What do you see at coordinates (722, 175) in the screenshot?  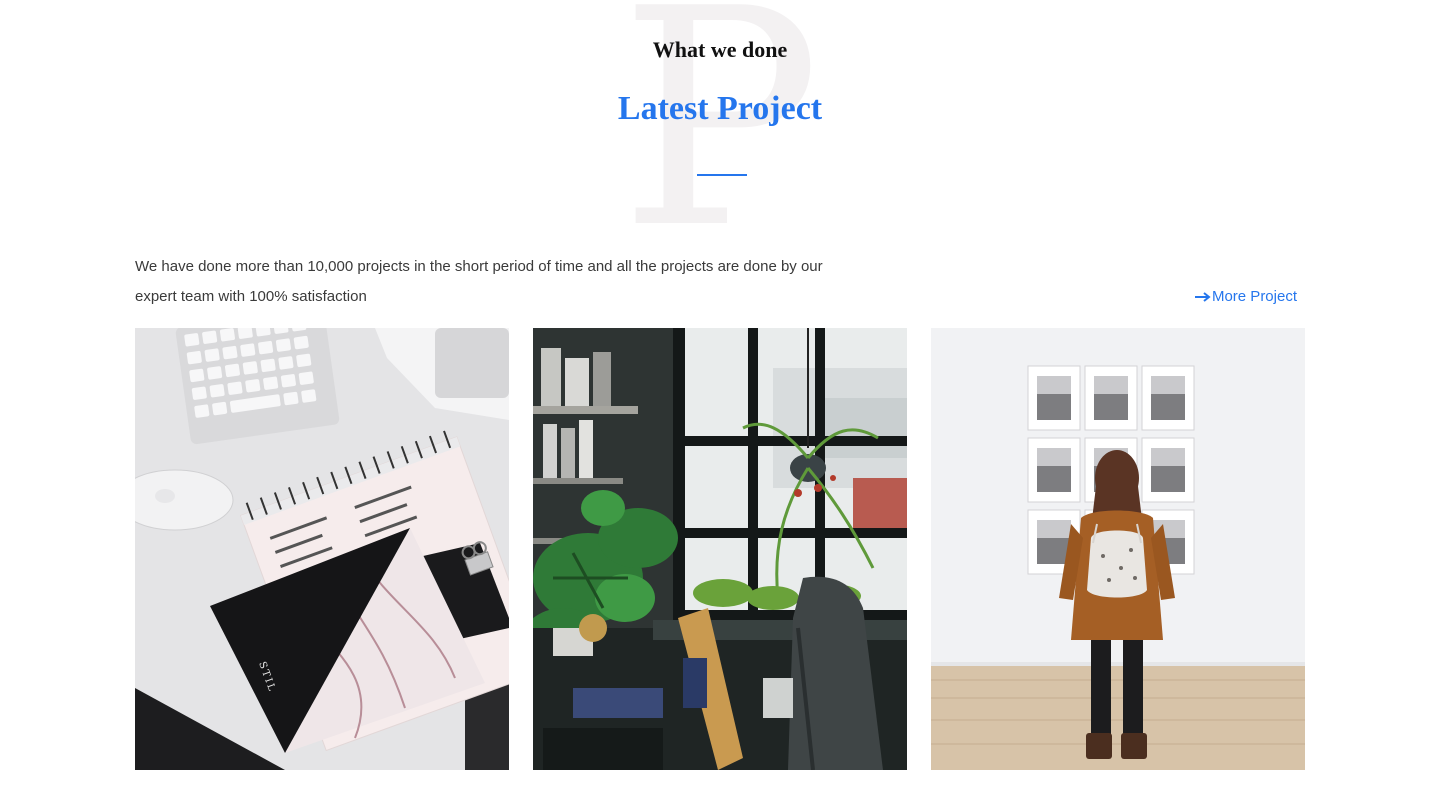 I see `title-underline` at bounding box center [722, 175].